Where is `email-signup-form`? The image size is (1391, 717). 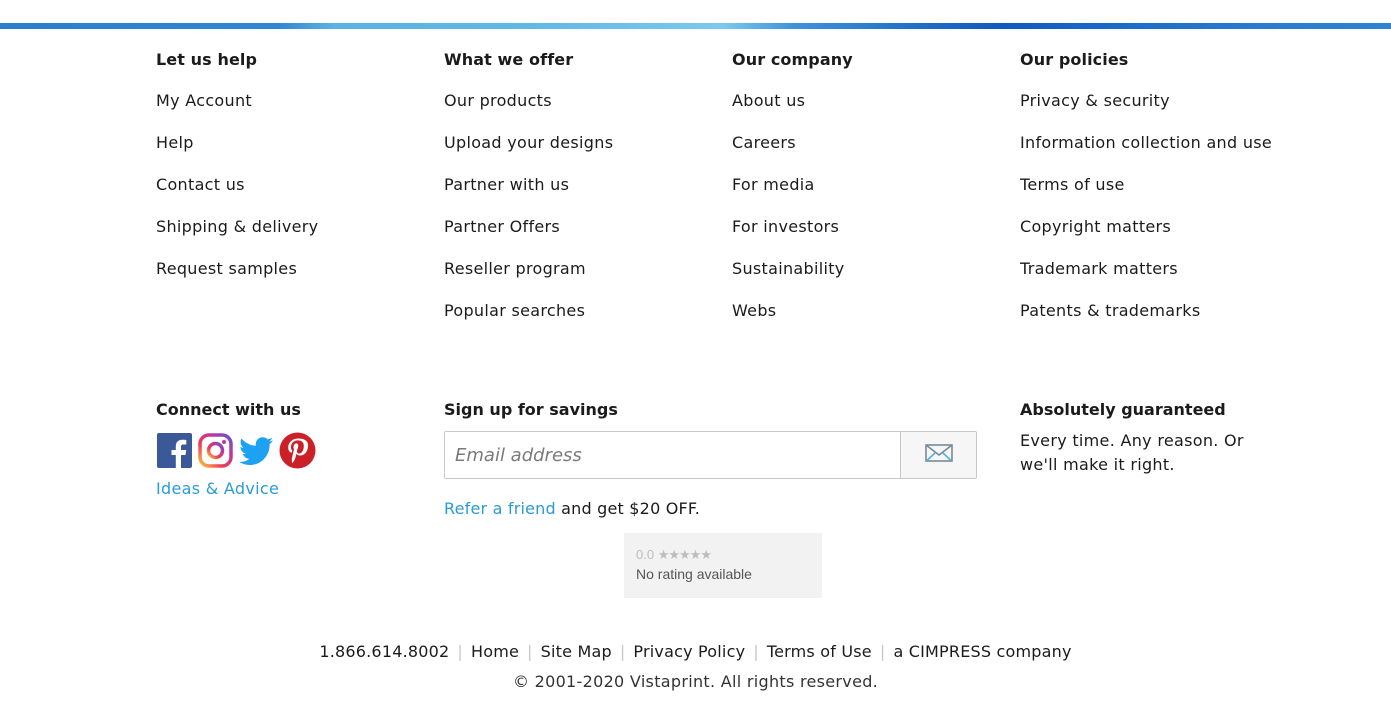 email-signup-form is located at coordinates (710, 455).